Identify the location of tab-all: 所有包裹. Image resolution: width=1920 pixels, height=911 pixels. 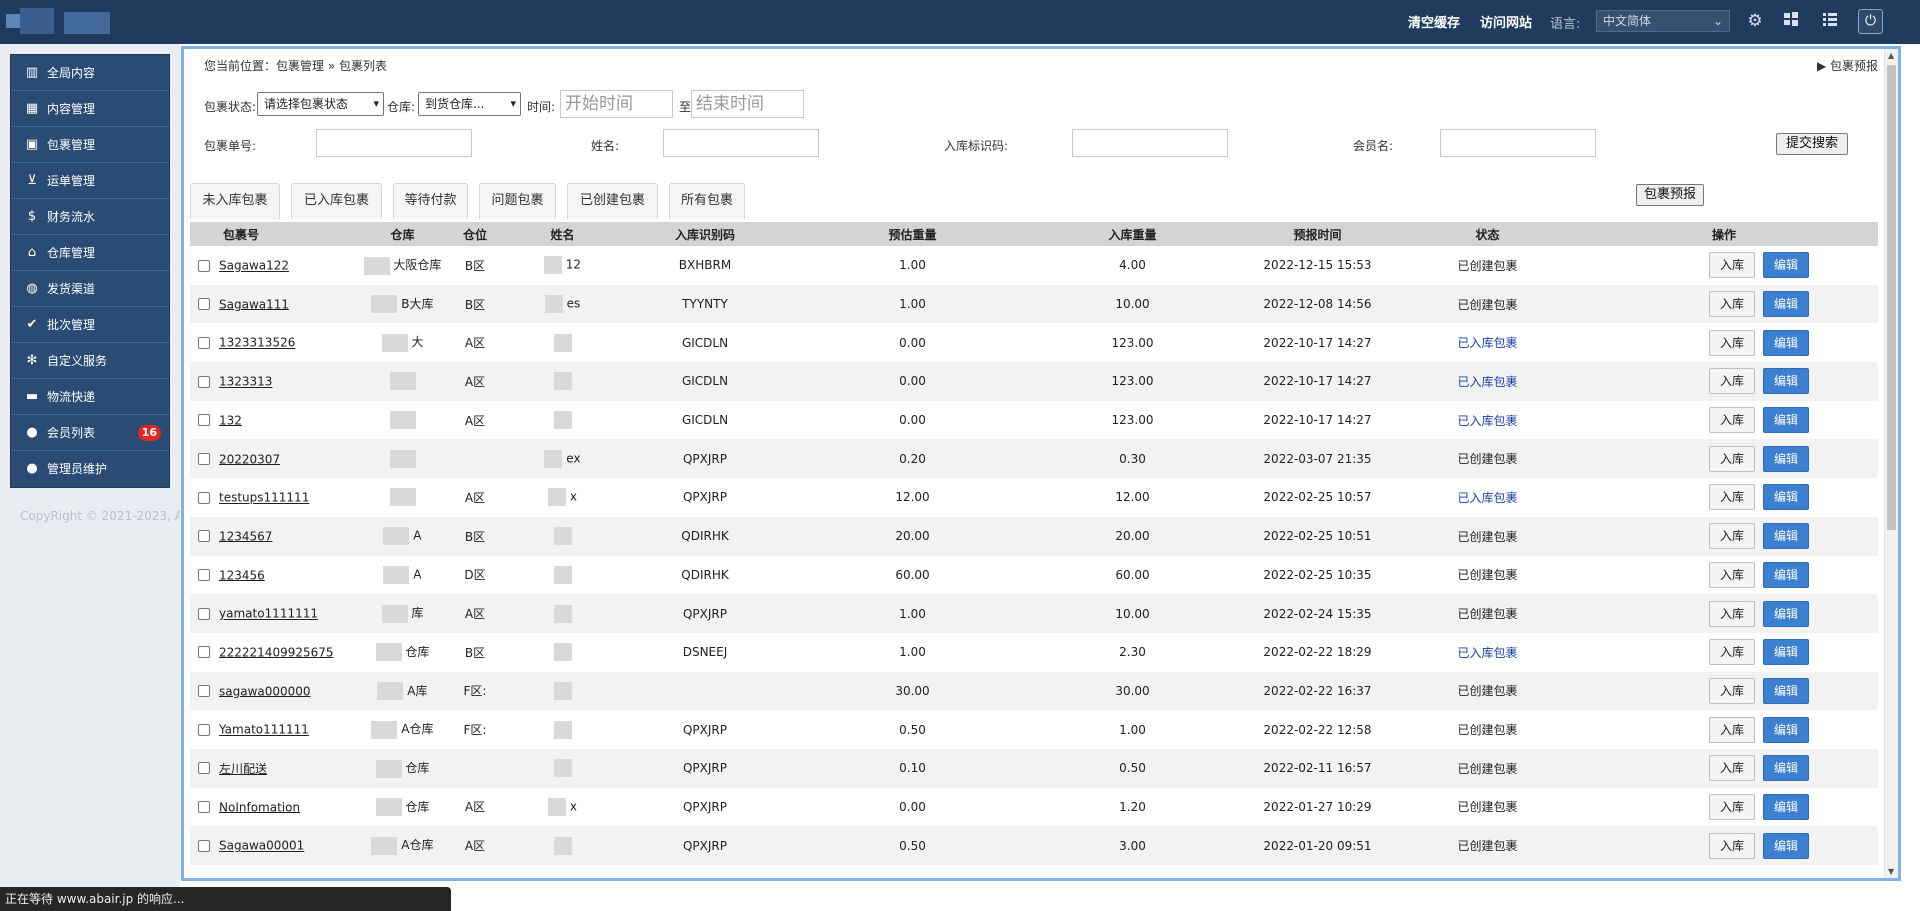
(707, 201).